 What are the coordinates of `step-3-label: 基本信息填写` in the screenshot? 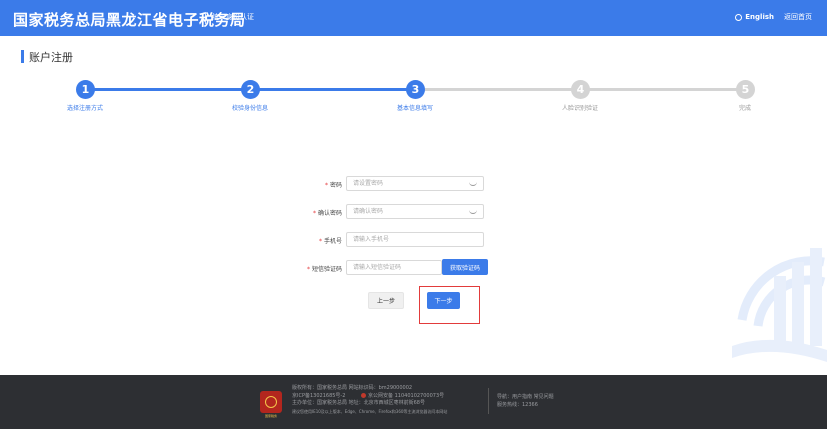 It's located at (415, 108).